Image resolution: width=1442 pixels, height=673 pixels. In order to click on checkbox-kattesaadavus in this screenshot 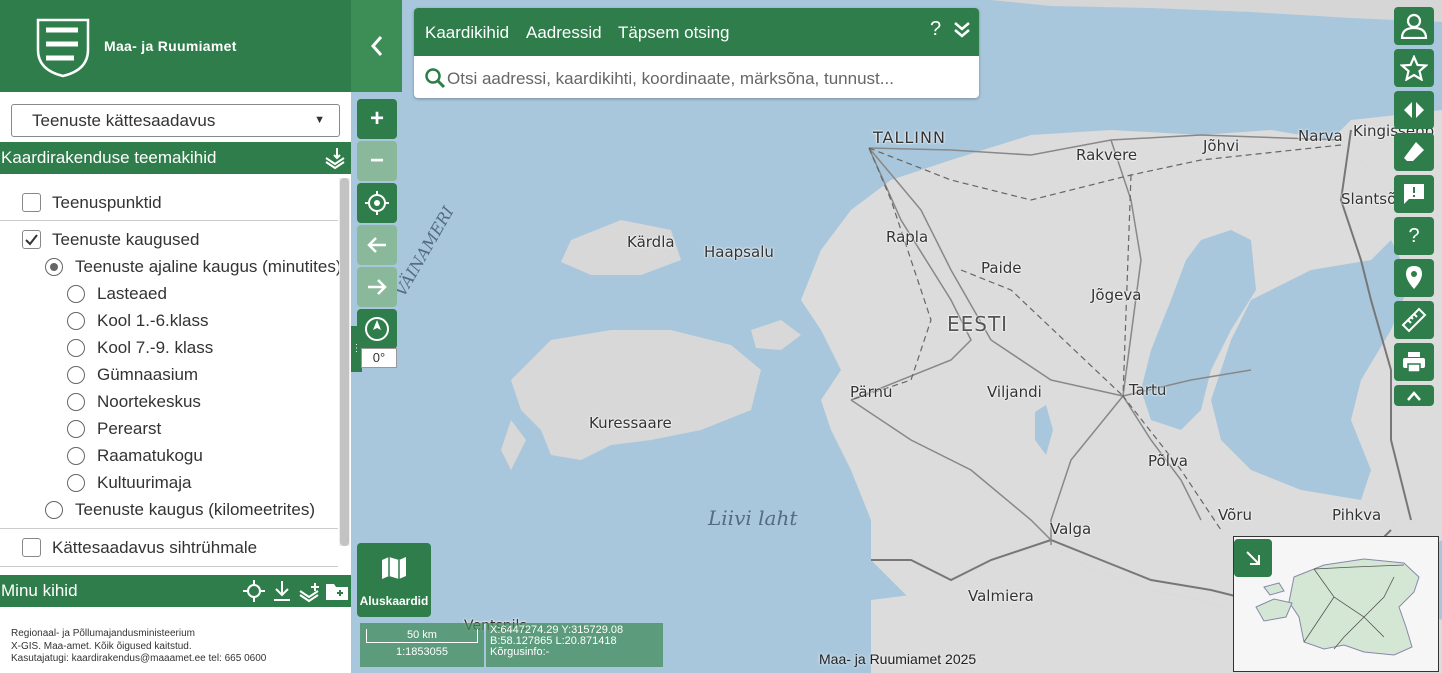, I will do `click(31, 547)`.